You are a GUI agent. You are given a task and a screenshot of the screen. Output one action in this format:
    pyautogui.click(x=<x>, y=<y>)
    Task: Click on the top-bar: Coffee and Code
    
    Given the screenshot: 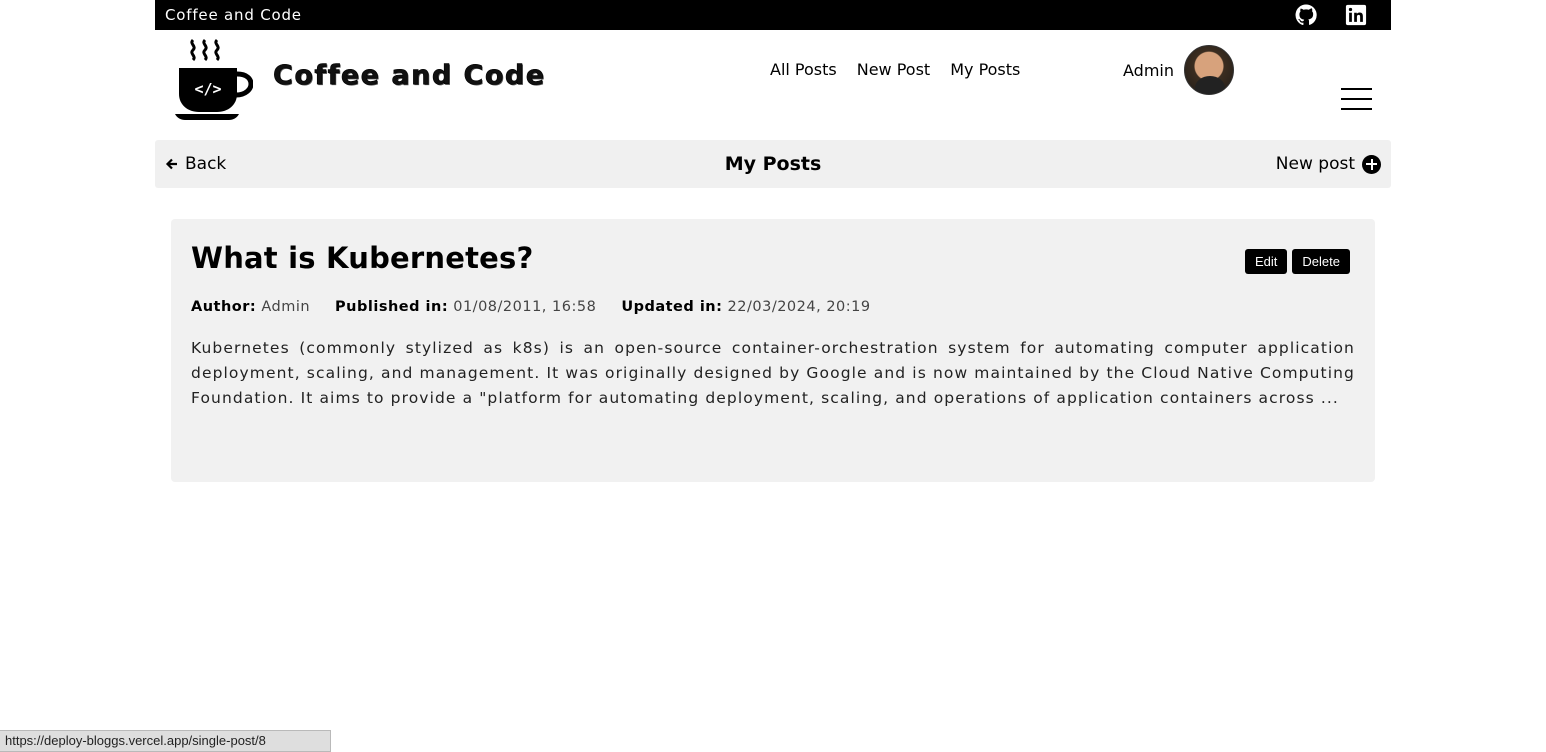 What is the action you would take?
    pyautogui.click(x=773, y=15)
    